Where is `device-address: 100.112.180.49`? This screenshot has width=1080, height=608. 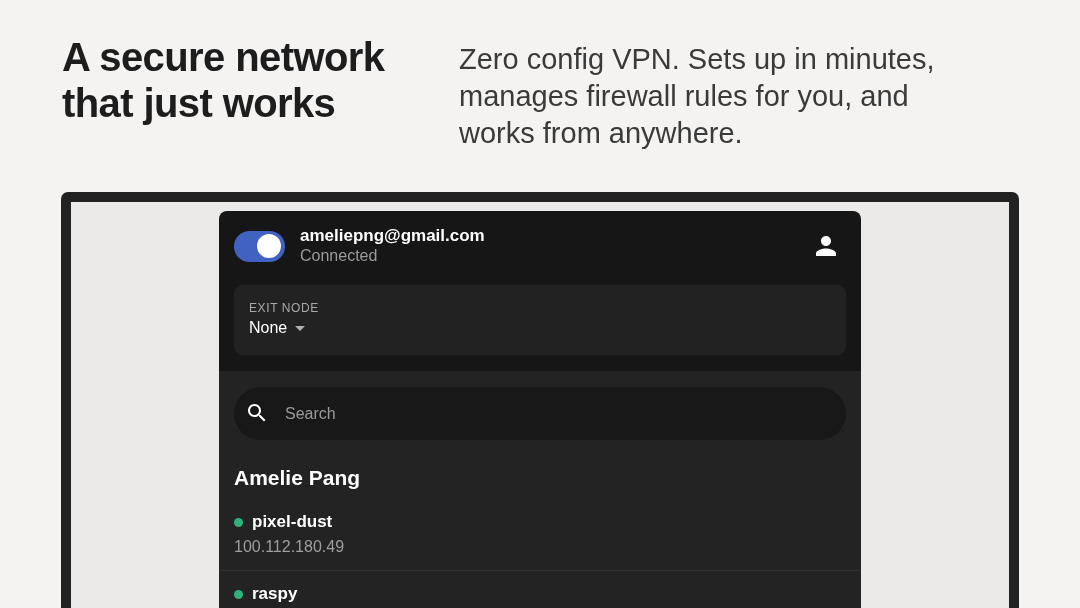 device-address: 100.112.180.49 is located at coordinates (289, 547).